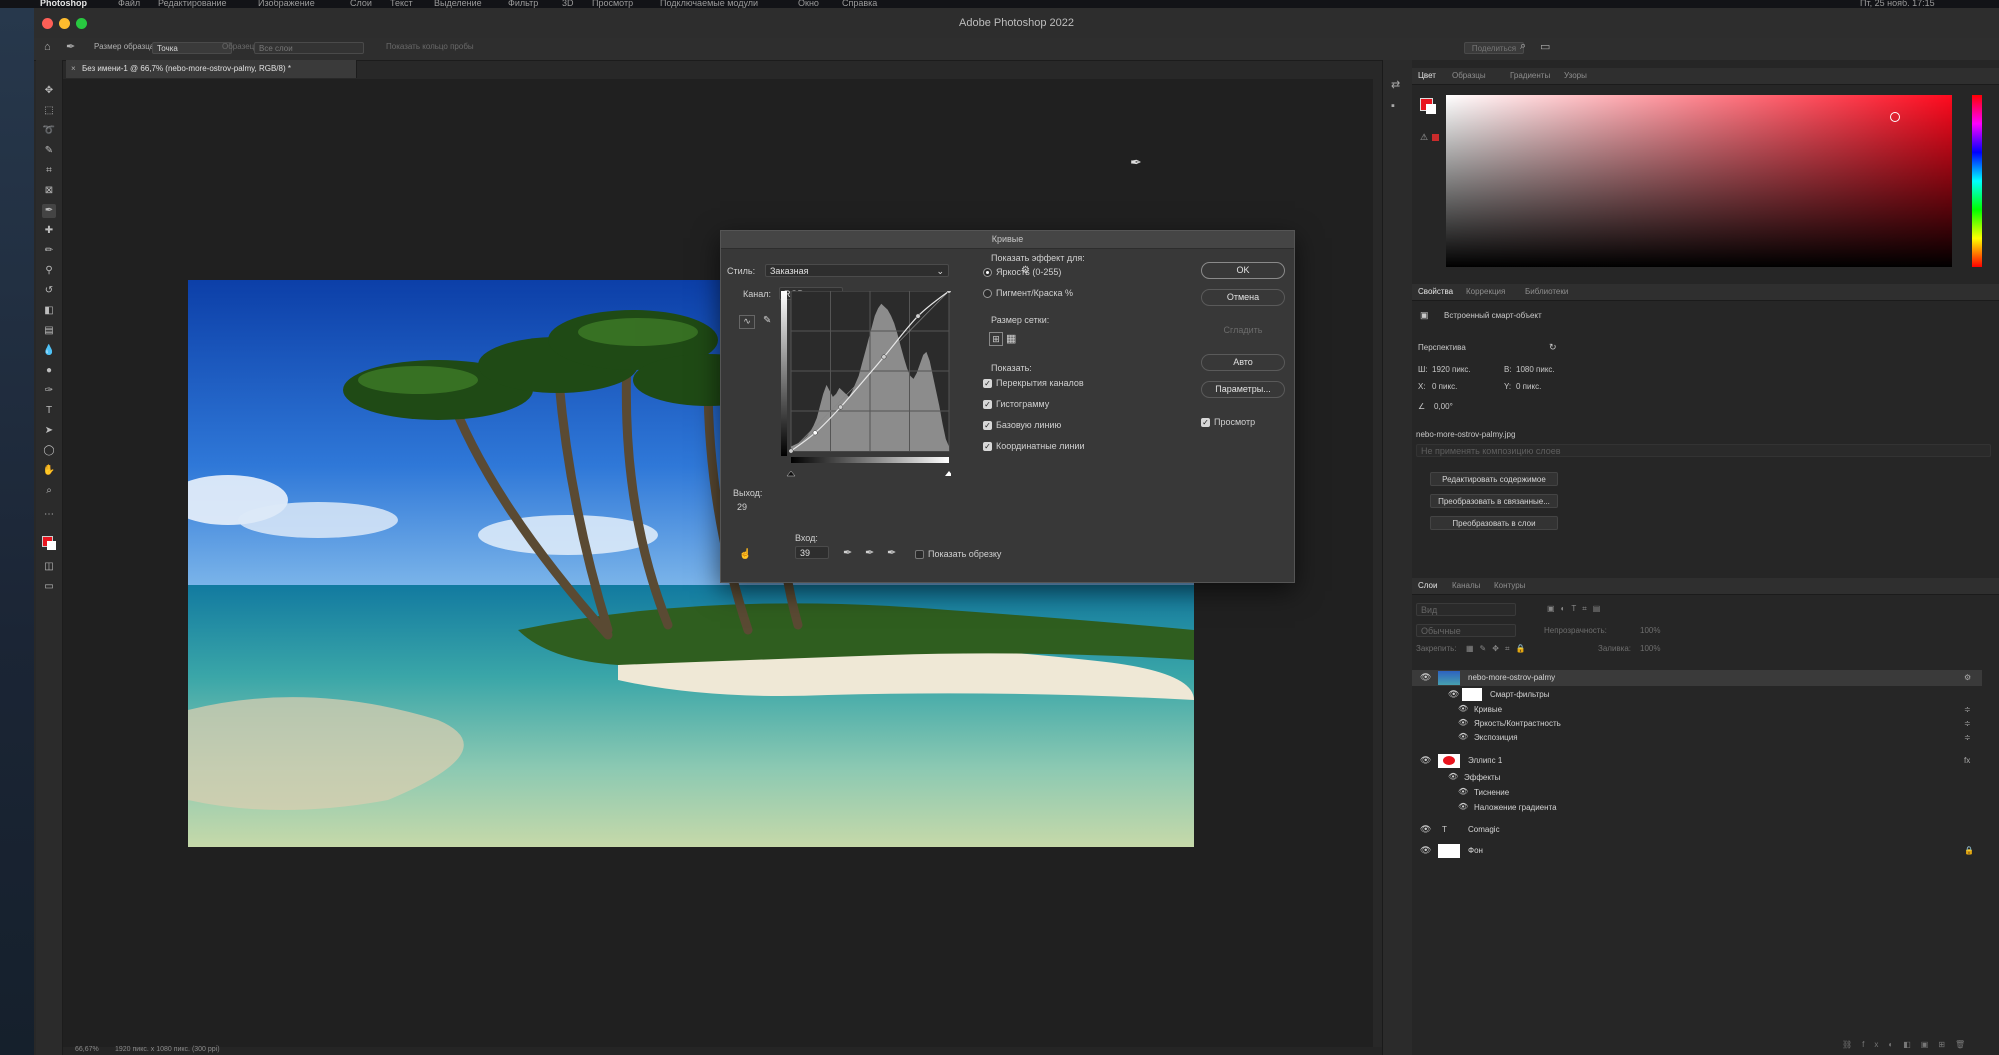 Image resolution: width=1999 pixels, height=1055 pixels. What do you see at coordinates (309, 48) in the screenshot?
I see `sample-select: Все слои` at bounding box center [309, 48].